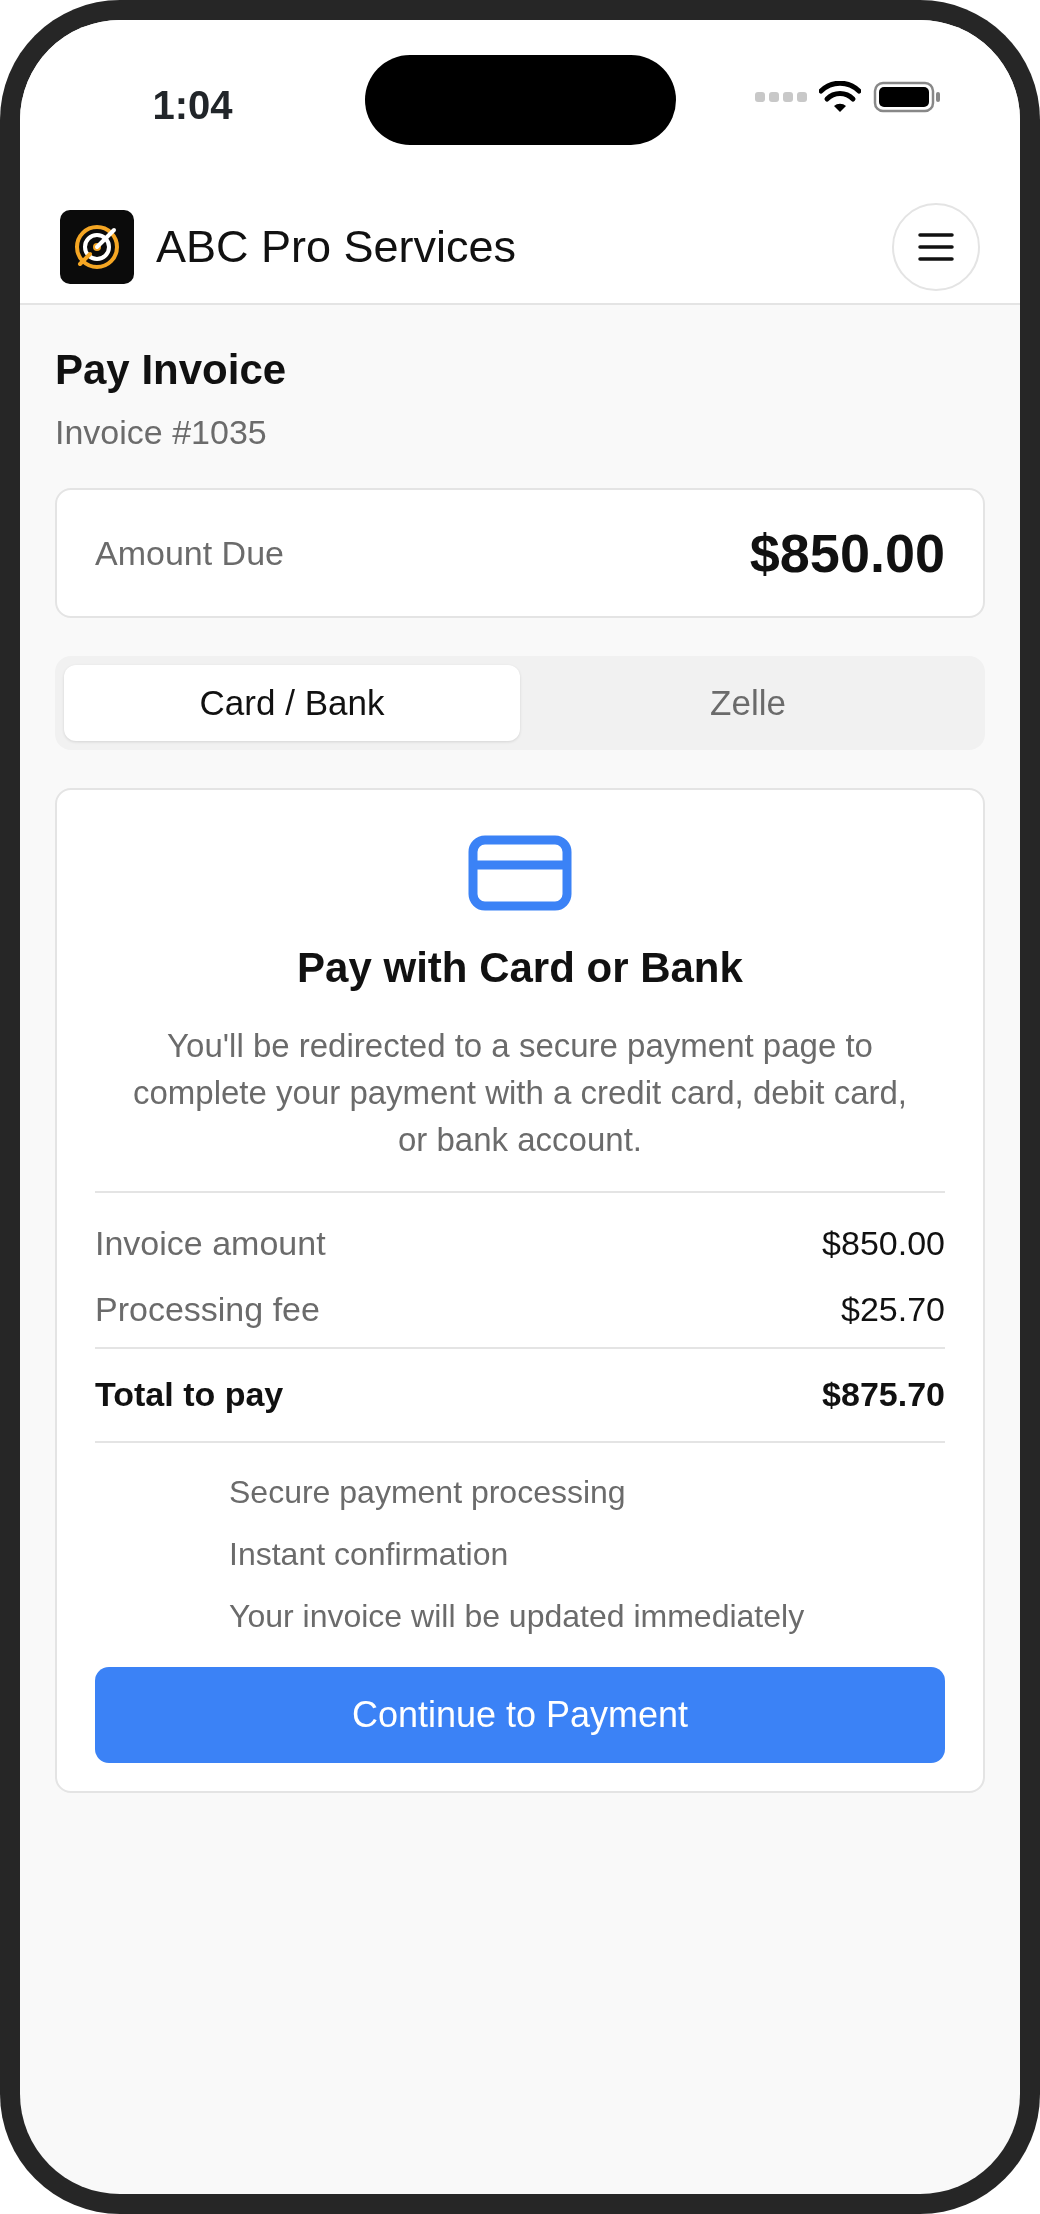 This screenshot has width=1040, height=2214. I want to click on fee-label: Invoice amount, so click(210, 1244).